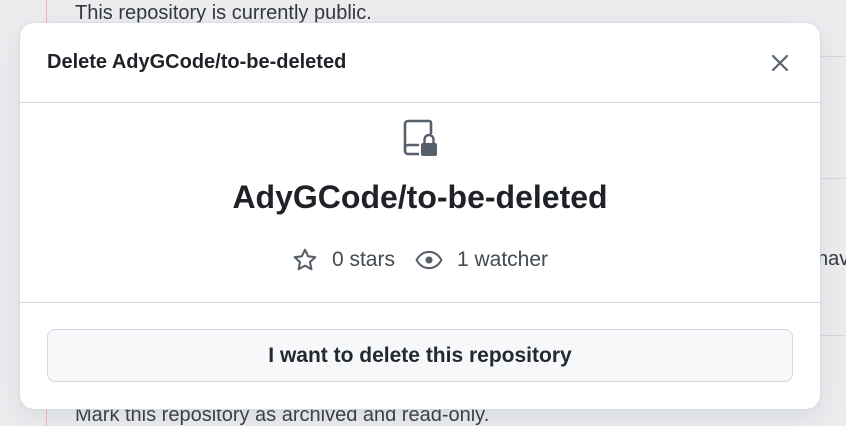  I want to click on watchers-stat: 1 watcher, so click(481, 260).